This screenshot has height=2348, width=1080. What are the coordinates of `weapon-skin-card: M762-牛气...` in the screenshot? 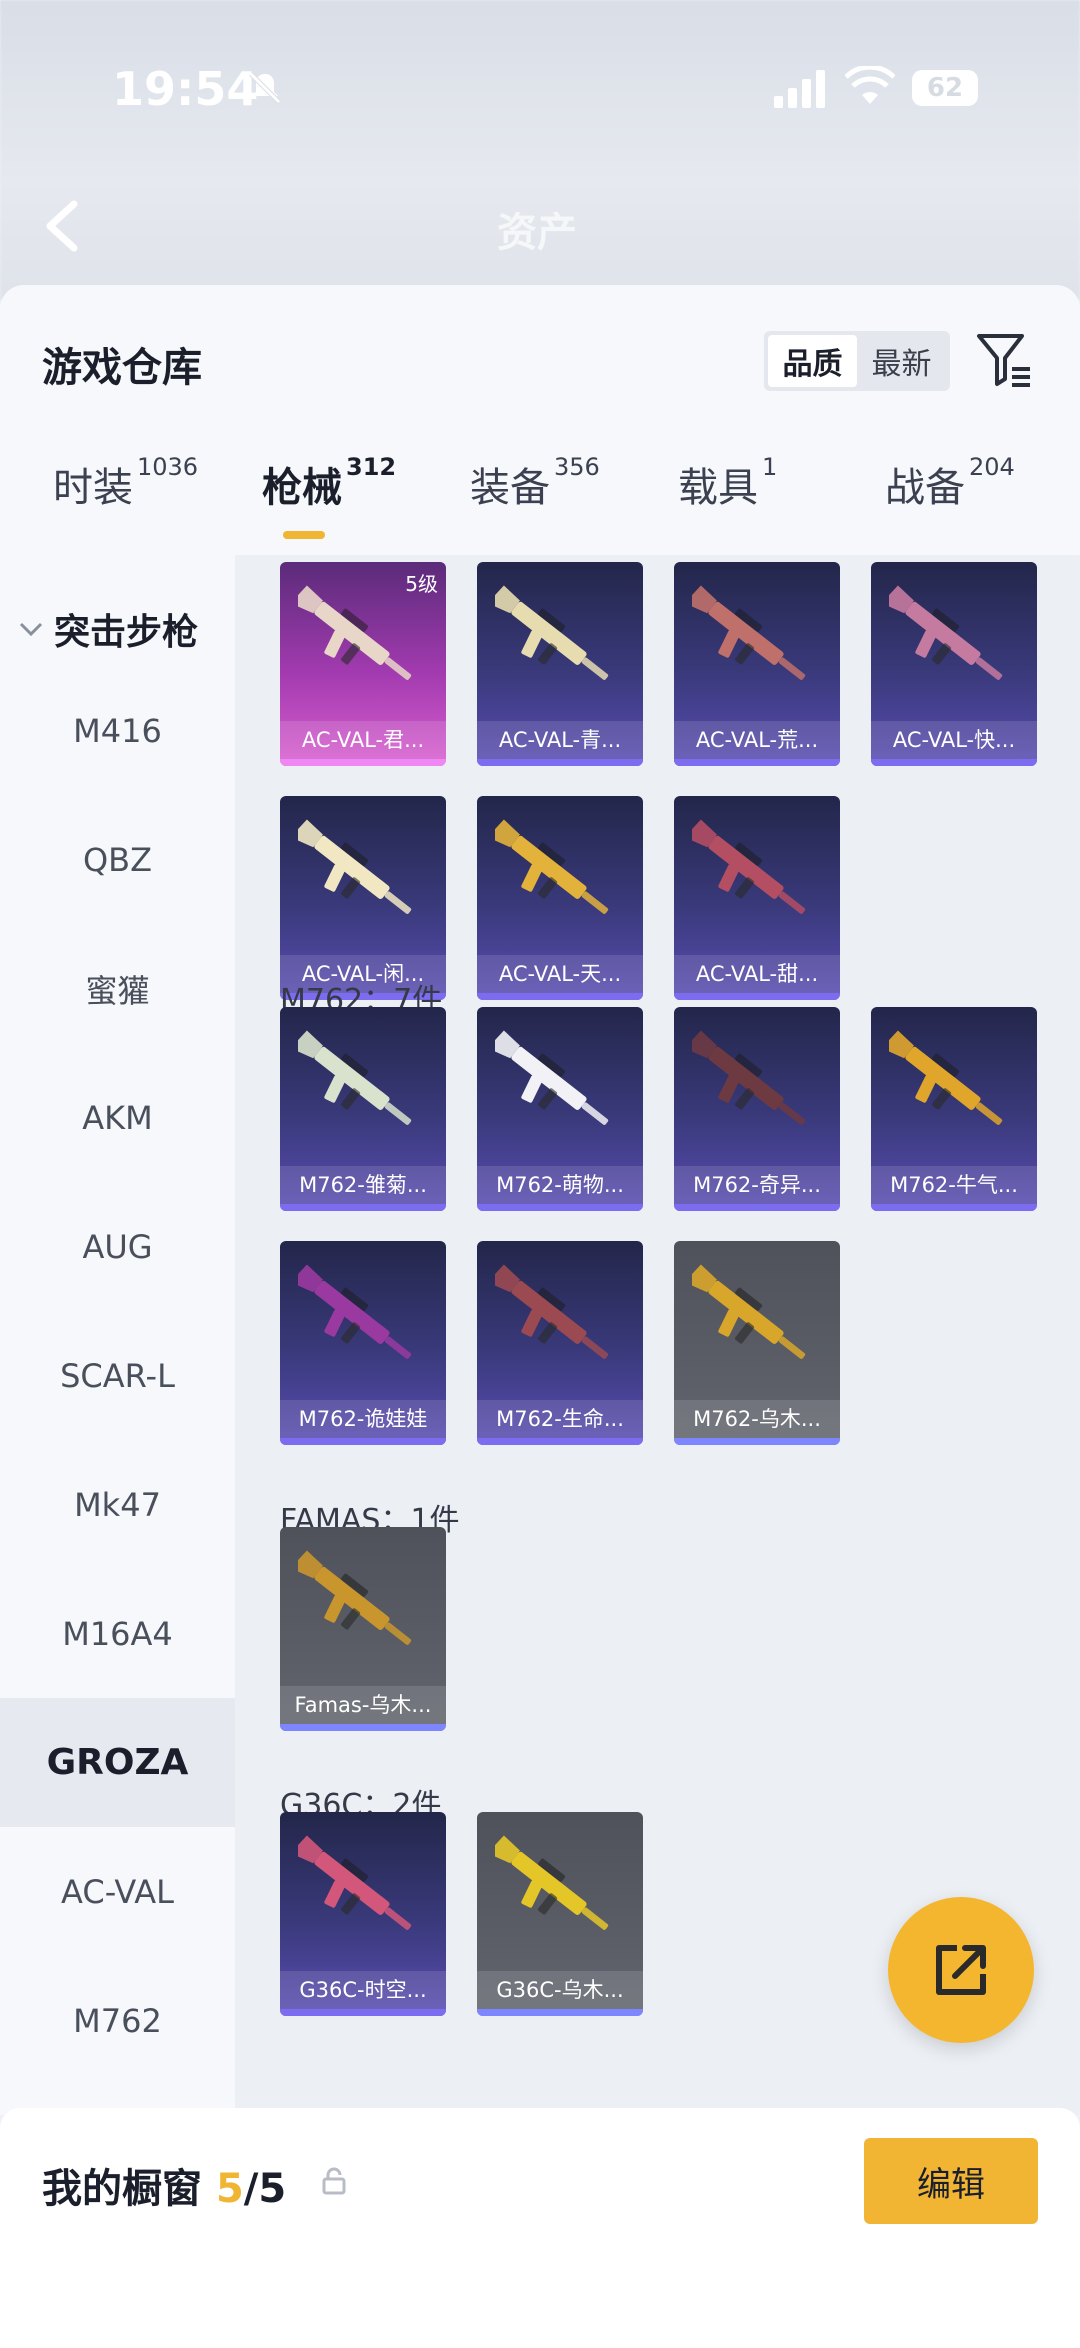 It's located at (954, 1109).